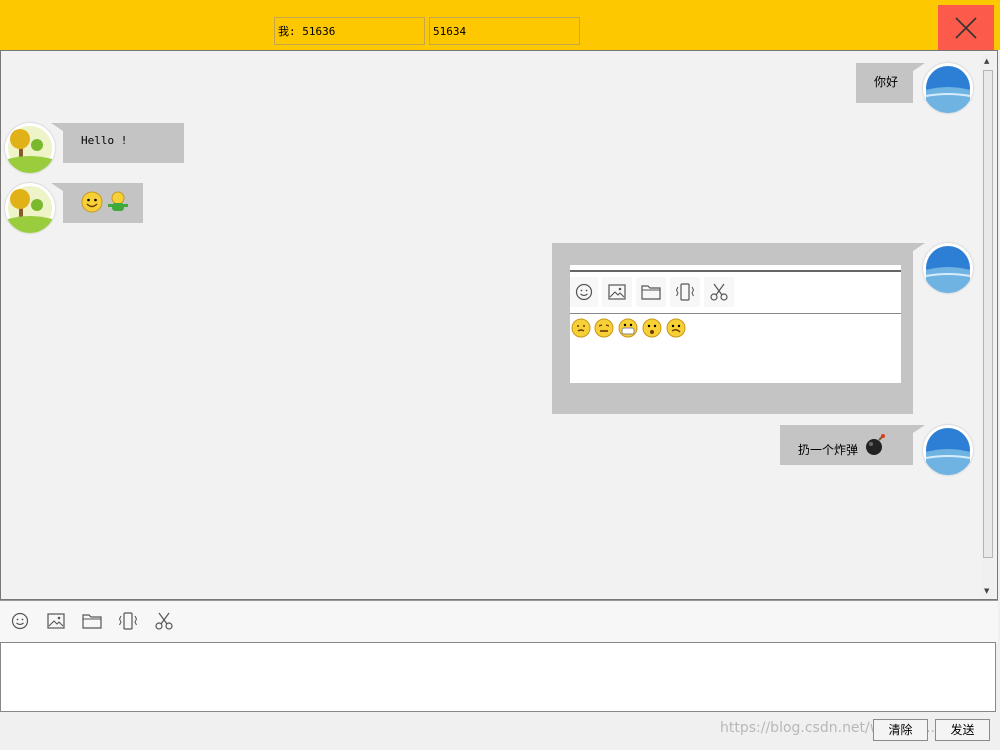 Image resolution: width=1000 pixels, height=750 pixels. What do you see at coordinates (104, 140) in the screenshot?
I see `message-text: Hello !` at bounding box center [104, 140].